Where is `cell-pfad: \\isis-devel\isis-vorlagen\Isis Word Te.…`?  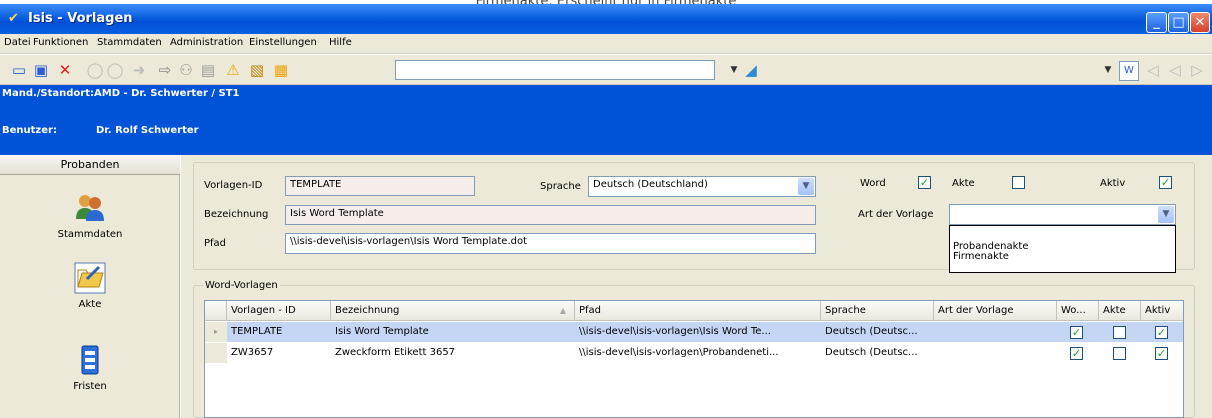
cell-pfad: \\isis-devel\isis-vorlagen\Isis Word Te.… is located at coordinates (675, 331).